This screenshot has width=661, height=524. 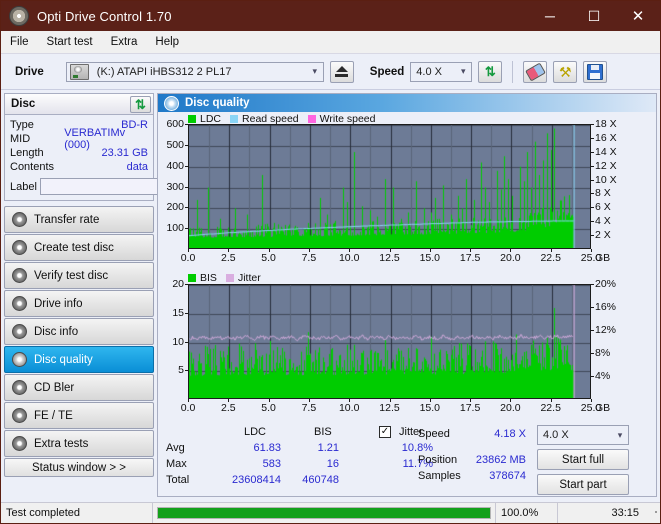 What do you see at coordinates (137, 167) in the screenshot?
I see `disc-row-value: data` at bounding box center [137, 167].